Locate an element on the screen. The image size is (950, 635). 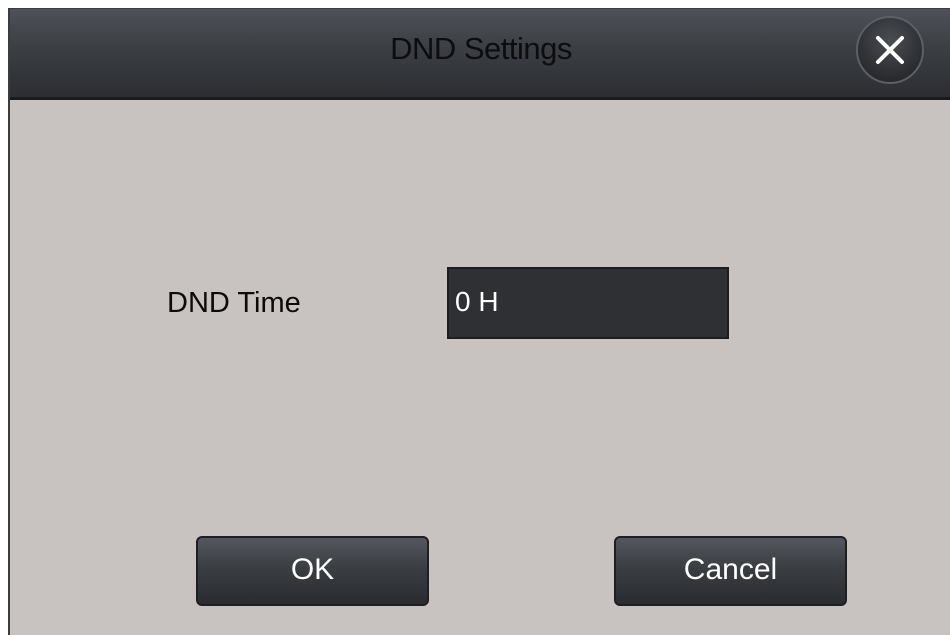
close-button is located at coordinates (890, 50).